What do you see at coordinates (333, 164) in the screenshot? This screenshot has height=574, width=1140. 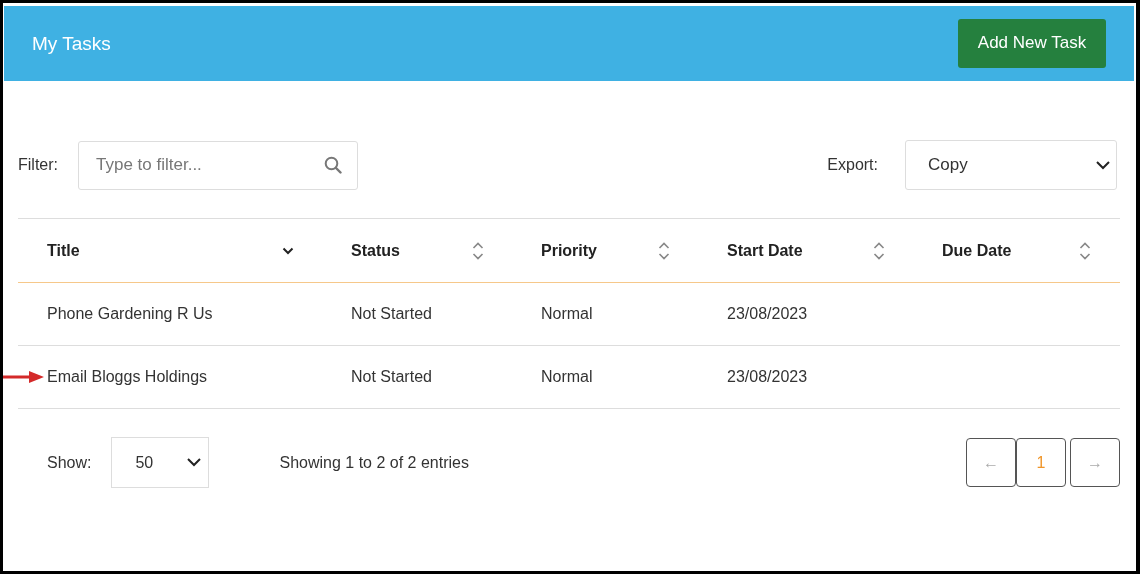 I see `search-icon` at bounding box center [333, 164].